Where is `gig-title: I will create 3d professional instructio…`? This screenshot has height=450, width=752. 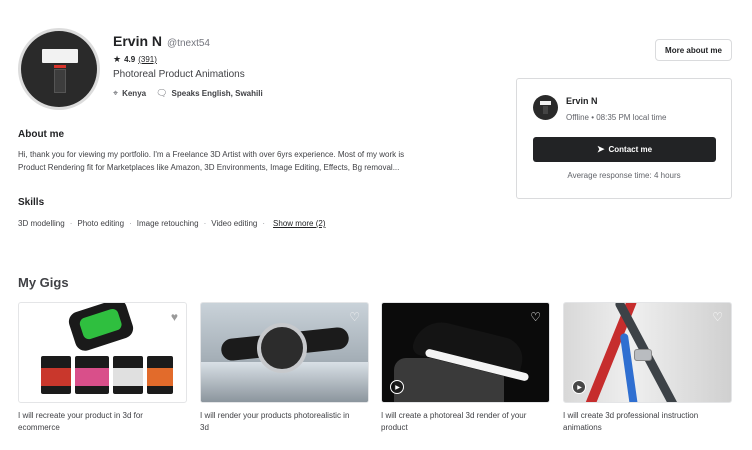 gig-title: I will create 3d professional instructio… is located at coordinates (643, 422).